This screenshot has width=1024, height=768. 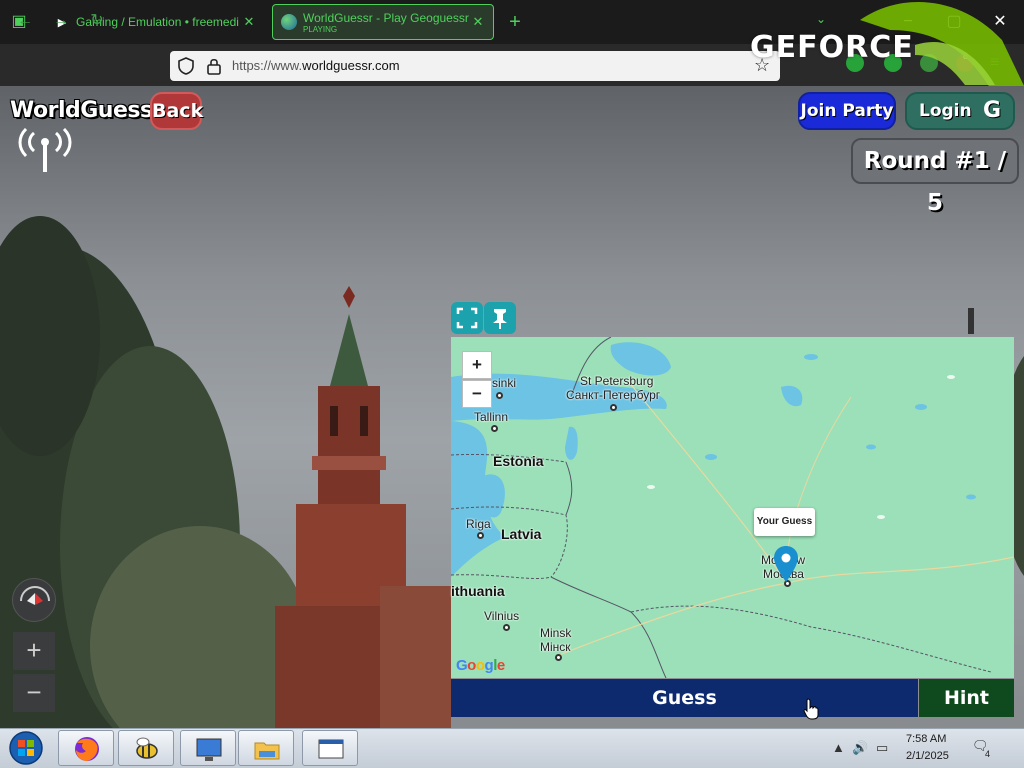 What do you see at coordinates (489, 665) in the screenshot?
I see `google-letter: g` at bounding box center [489, 665].